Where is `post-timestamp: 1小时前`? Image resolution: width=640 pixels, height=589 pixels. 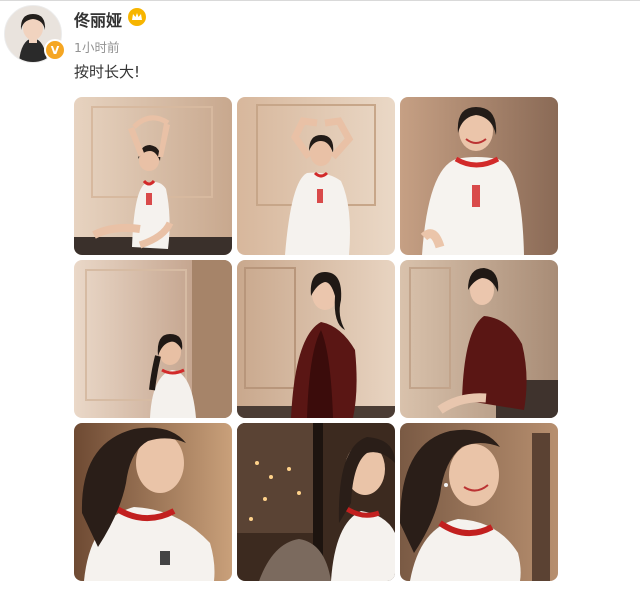 post-timestamp: 1小时前 is located at coordinates (96, 46).